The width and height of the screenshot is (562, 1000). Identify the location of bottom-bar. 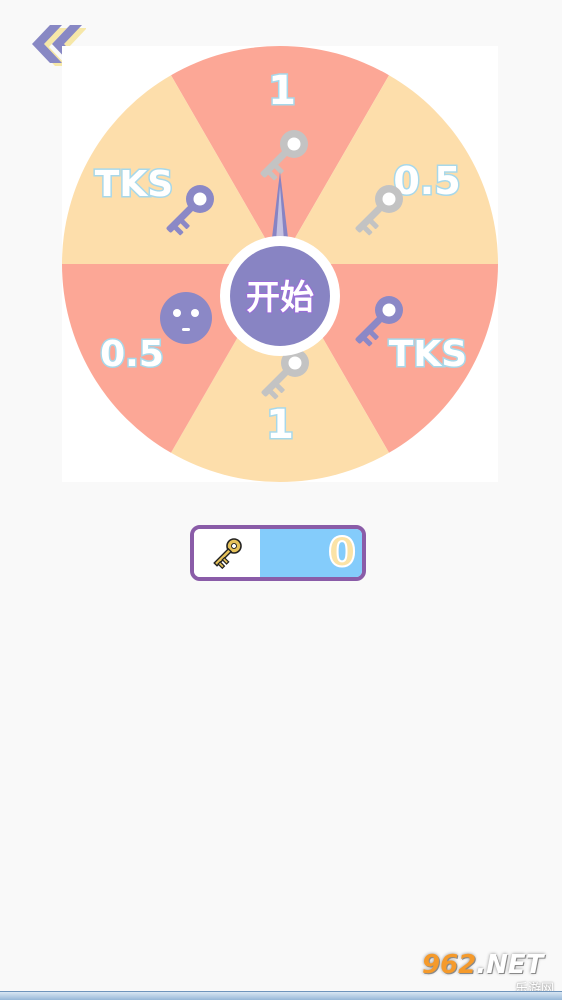
(281, 995).